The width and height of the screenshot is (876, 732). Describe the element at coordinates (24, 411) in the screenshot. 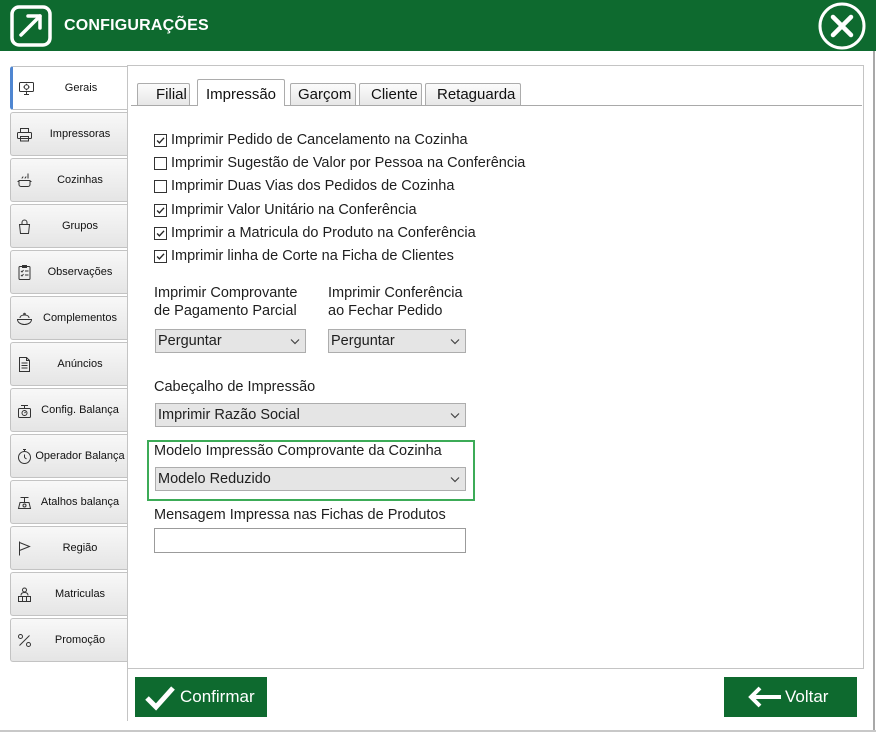

I see `scale-icon` at that location.